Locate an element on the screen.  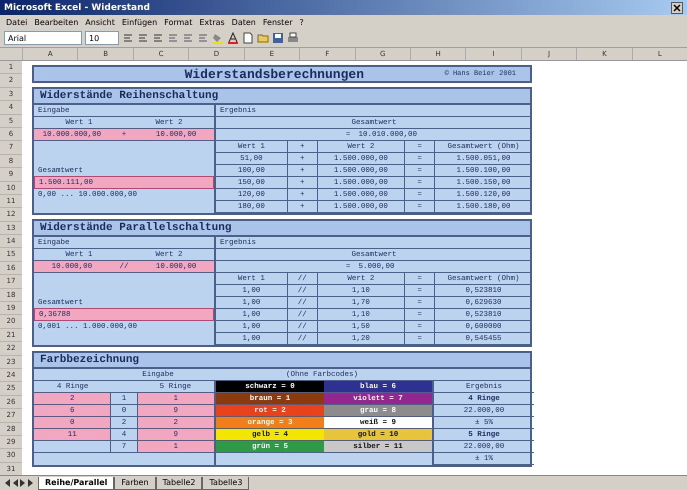
panel-title: Widerstände Parallelschaltung is located at coordinates (282, 229).